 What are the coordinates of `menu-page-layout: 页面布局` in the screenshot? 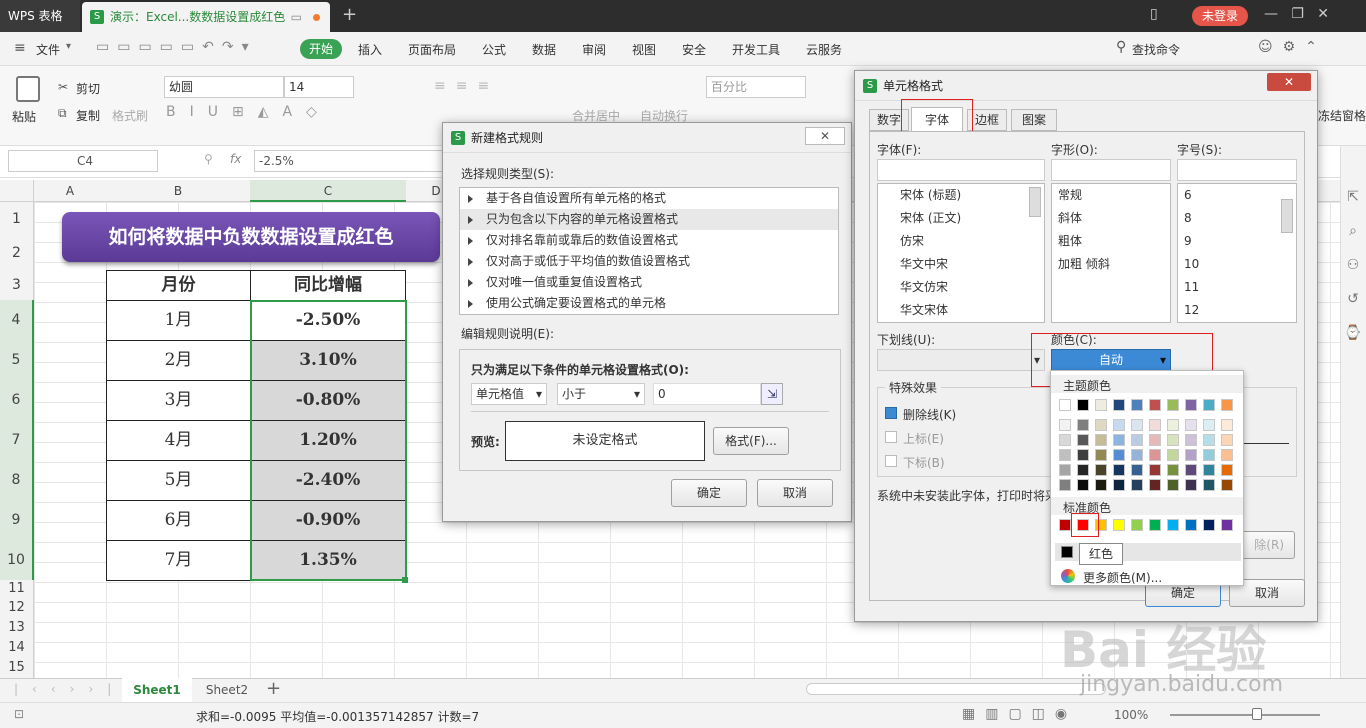 It's located at (432, 49).